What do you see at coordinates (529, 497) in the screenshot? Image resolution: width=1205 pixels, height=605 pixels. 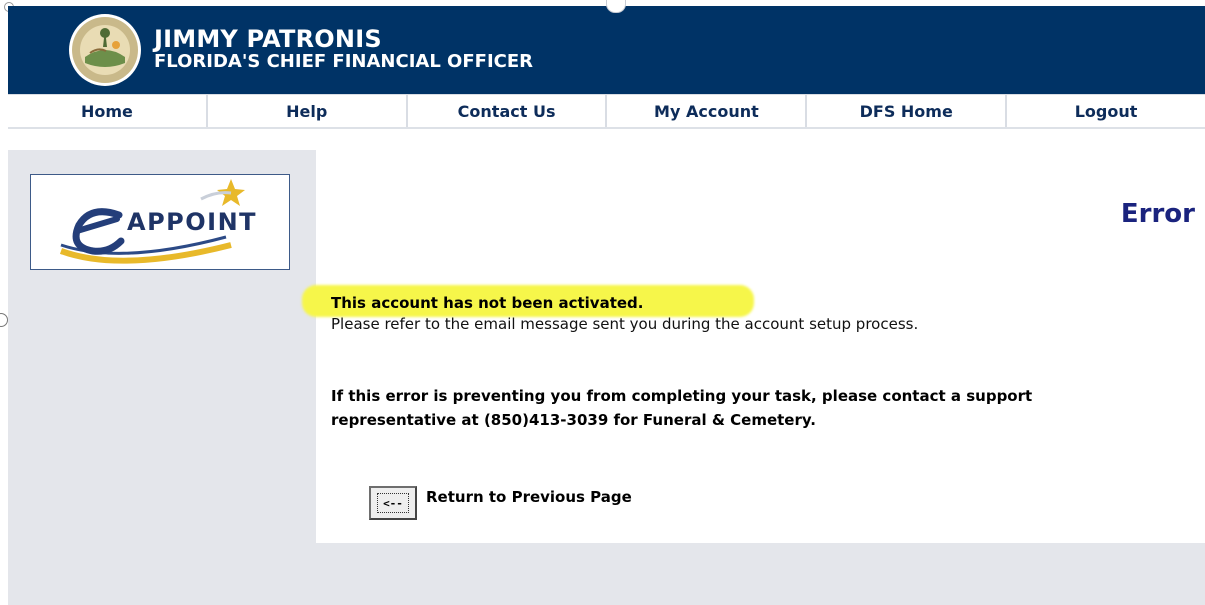 I see `return-to-previous-page-link: Return to Previous Page` at bounding box center [529, 497].